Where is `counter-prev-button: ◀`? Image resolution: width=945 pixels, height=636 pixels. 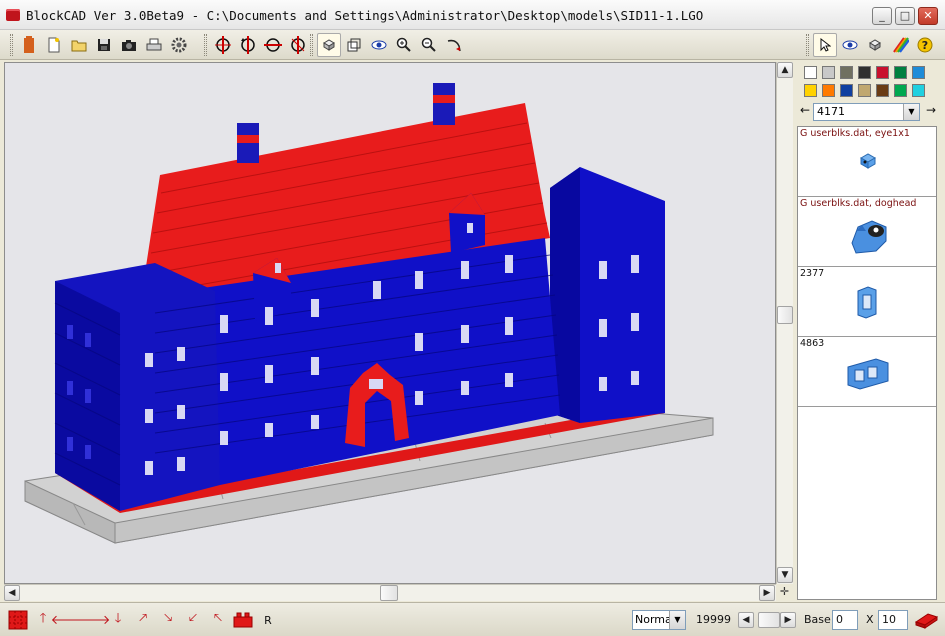
counter-prev-button: ◀ is located at coordinates (746, 620).